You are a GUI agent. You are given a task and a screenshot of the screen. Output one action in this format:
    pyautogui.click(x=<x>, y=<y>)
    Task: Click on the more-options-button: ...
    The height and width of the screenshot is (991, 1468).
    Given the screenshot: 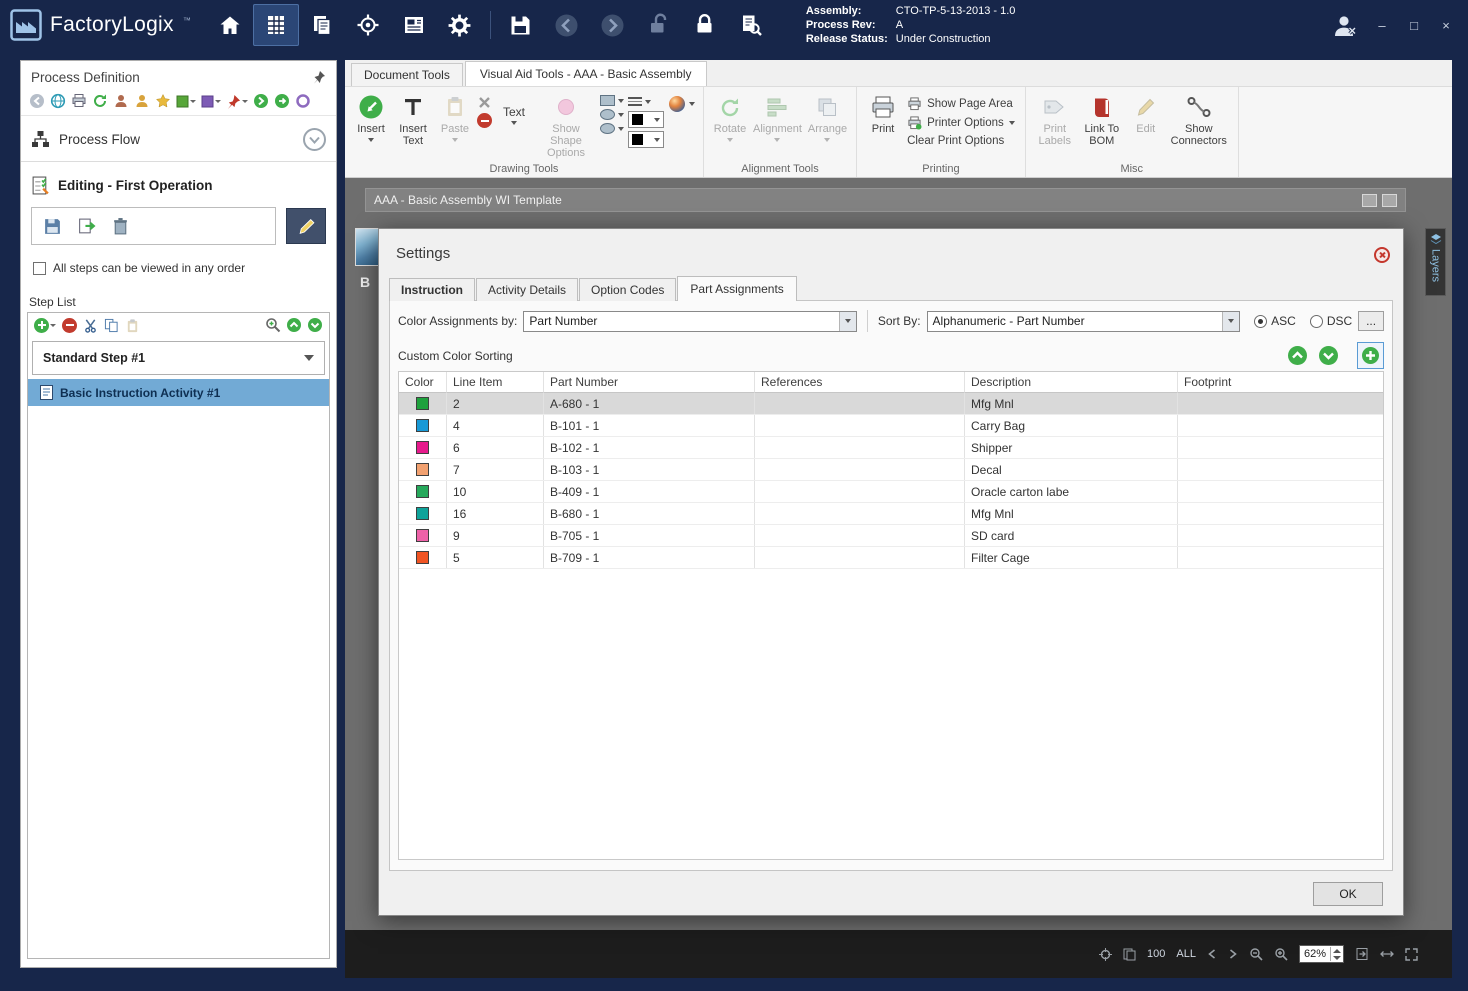 What is the action you would take?
    pyautogui.click(x=1371, y=321)
    